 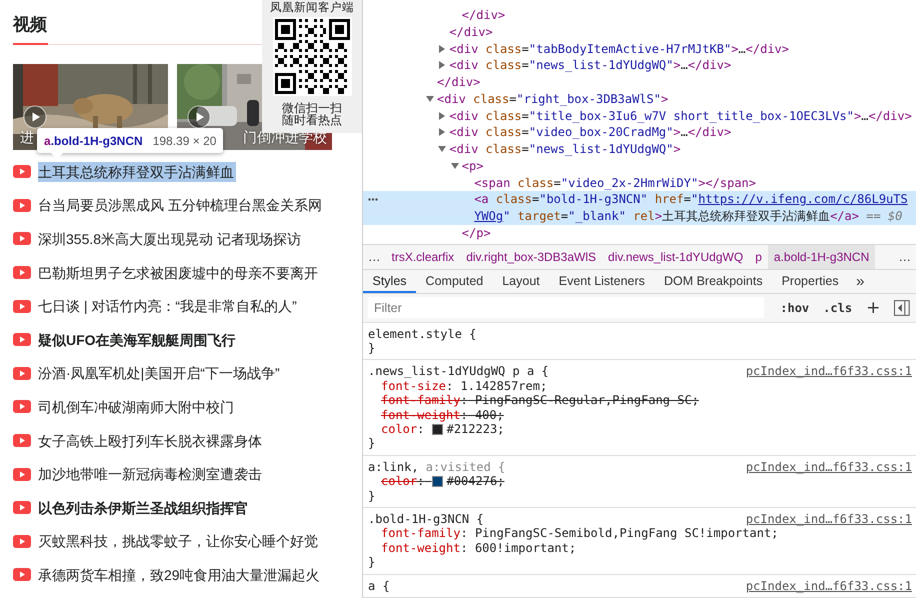 I want to click on dom-node-line: <div class="title_box-3Iu6_w7V short_title_box-1OEC3LVs">…</div>, so click(x=680, y=116).